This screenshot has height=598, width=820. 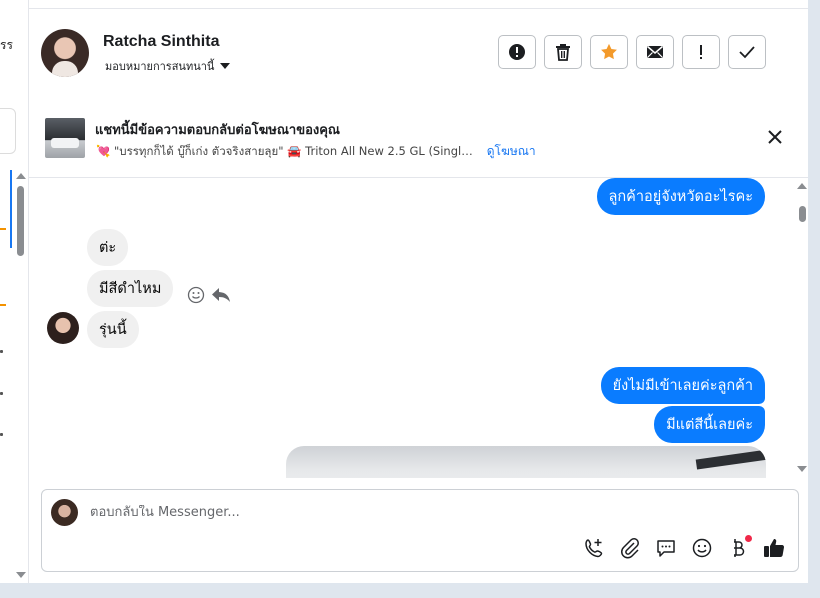 What do you see at coordinates (684, 547) in the screenshot?
I see `composer-toolbar` at bounding box center [684, 547].